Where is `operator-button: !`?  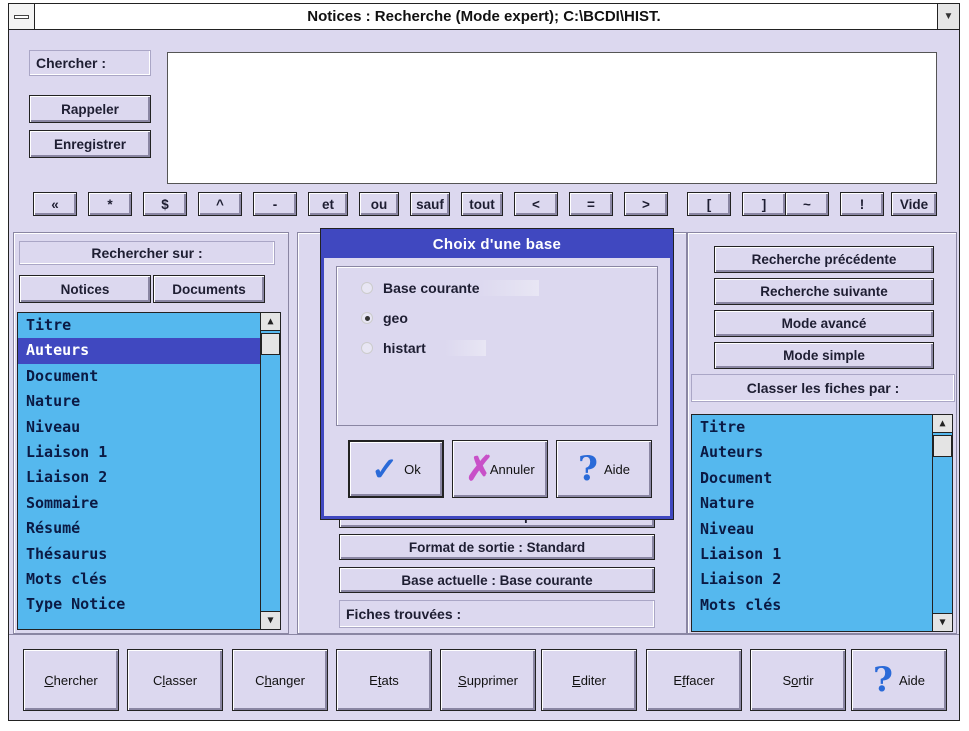 operator-button: ! is located at coordinates (862, 204).